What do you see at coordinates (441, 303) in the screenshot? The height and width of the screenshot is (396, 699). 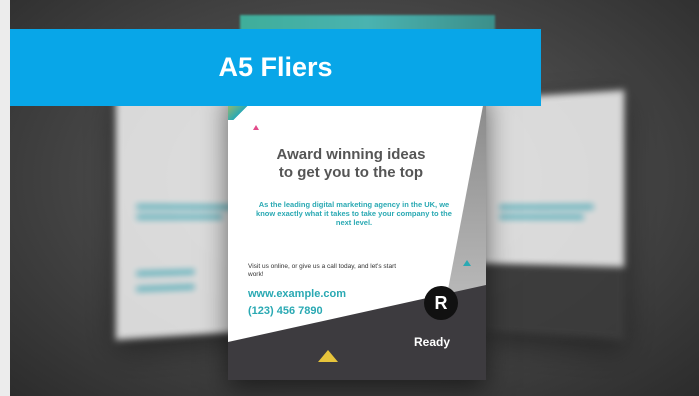 I see `brand-logo-icon: R` at bounding box center [441, 303].